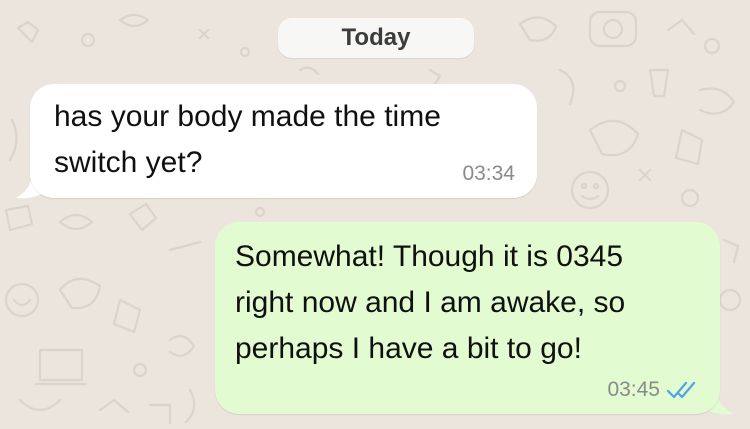  What do you see at coordinates (633, 389) in the screenshot?
I see `message-timestamp: 03:45` at bounding box center [633, 389].